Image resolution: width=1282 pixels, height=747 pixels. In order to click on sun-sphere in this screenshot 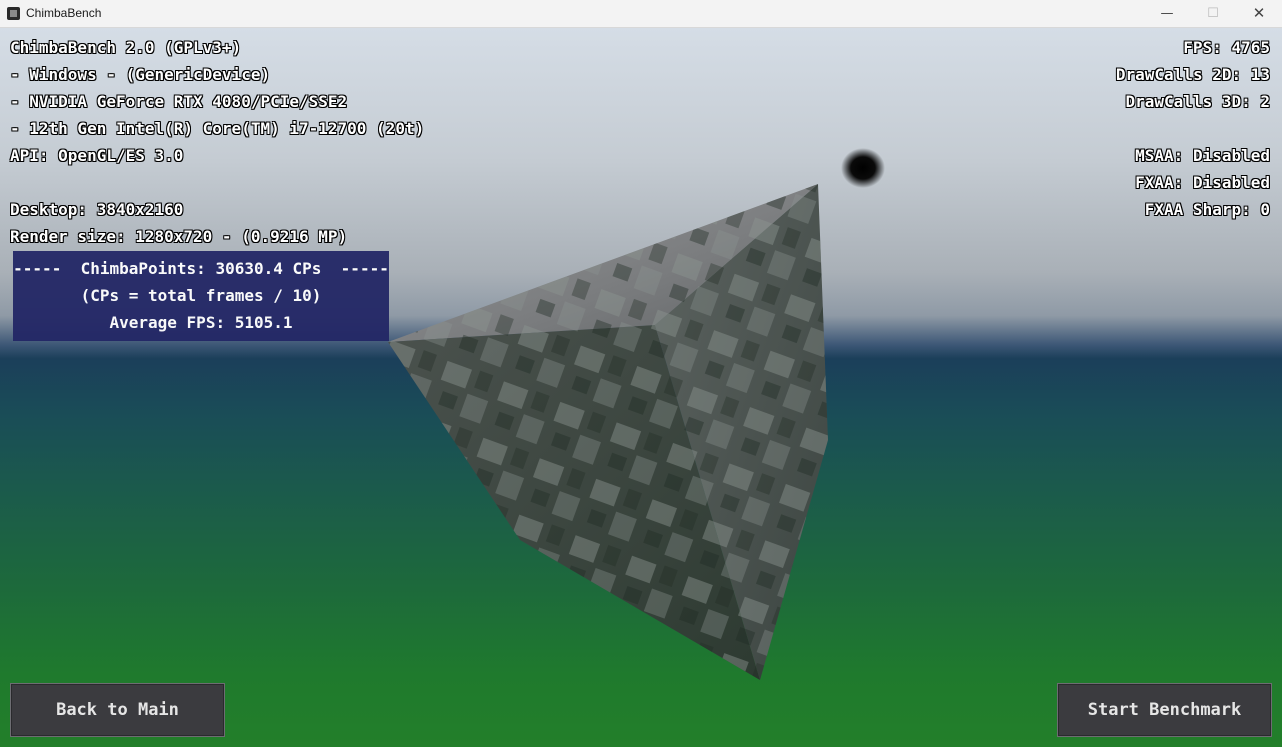, I will do `click(863, 168)`.